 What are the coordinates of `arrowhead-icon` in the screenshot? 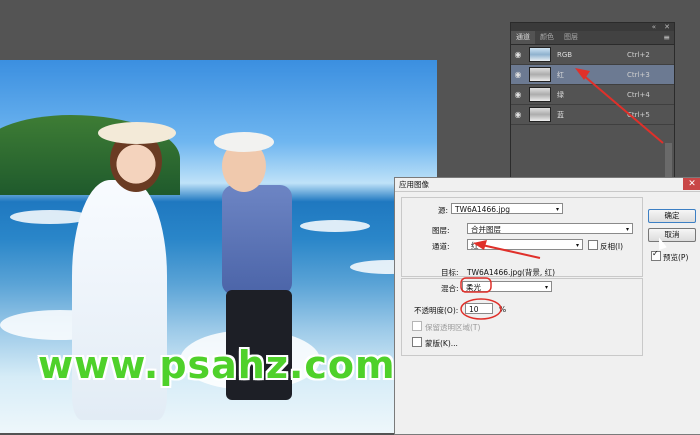 It's located at (480, 245).